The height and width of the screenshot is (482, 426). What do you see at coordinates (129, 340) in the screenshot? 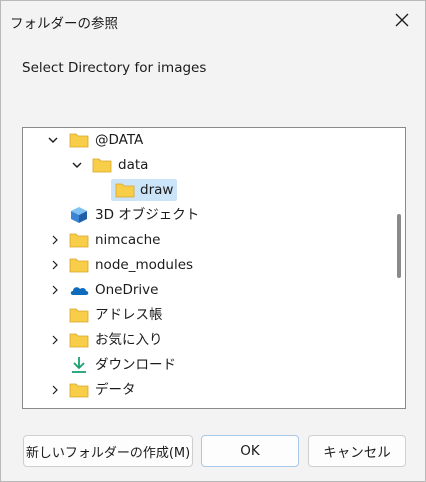
I see `tree-item-label: お気に入り` at bounding box center [129, 340].